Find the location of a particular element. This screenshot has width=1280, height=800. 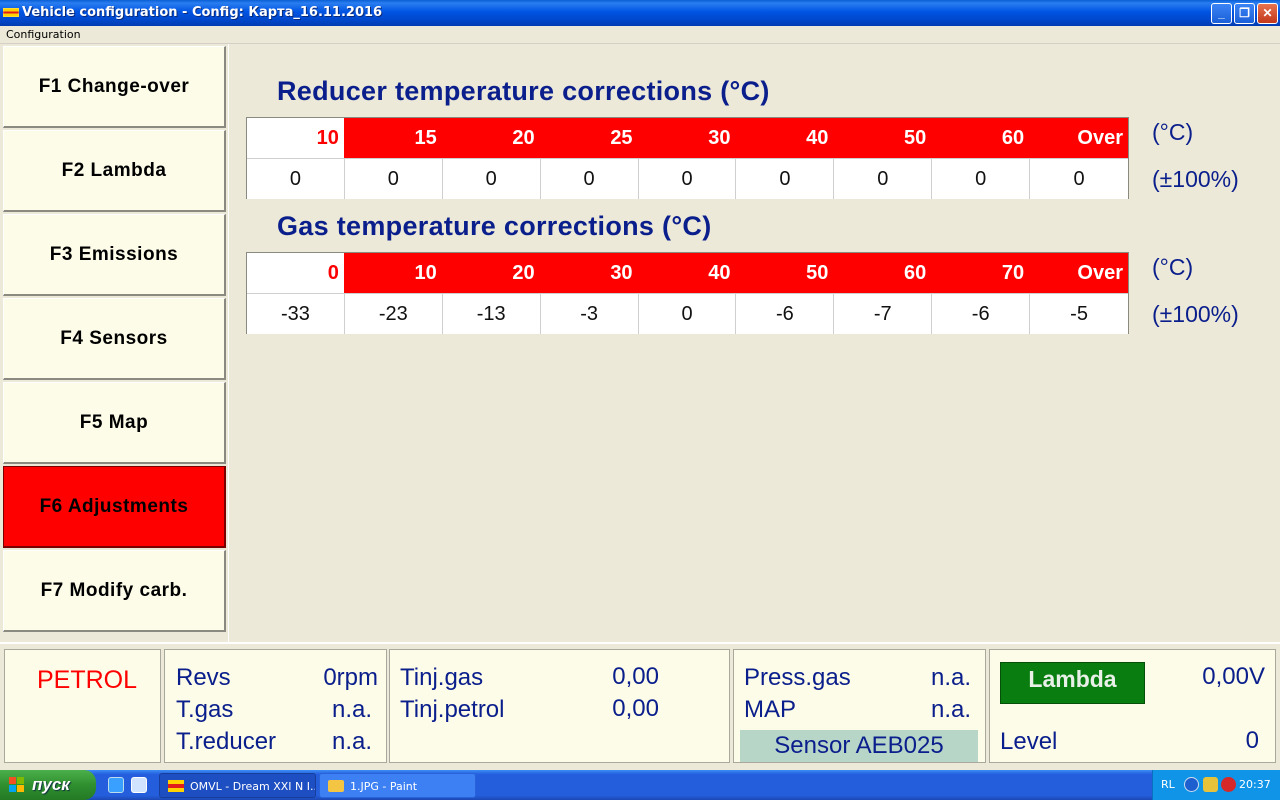

gas-header-cell: Over is located at coordinates (1079, 273).